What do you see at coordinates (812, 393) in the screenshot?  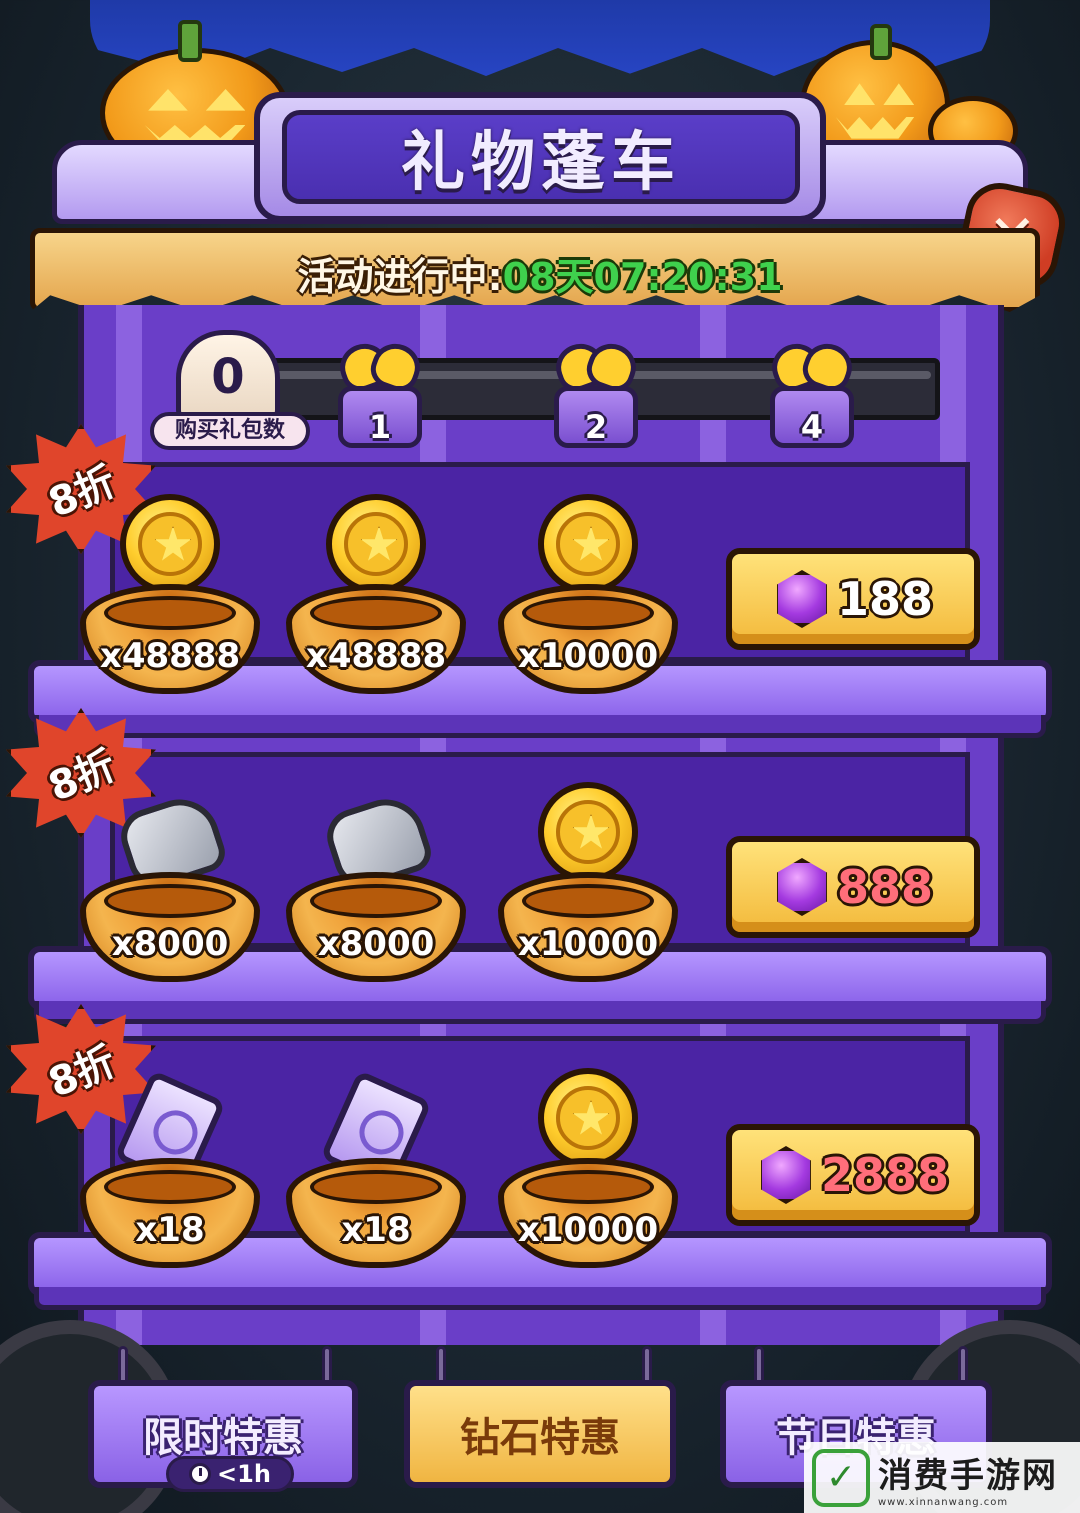 I see `milestone-gift-3: 4` at bounding box center [812, 393].